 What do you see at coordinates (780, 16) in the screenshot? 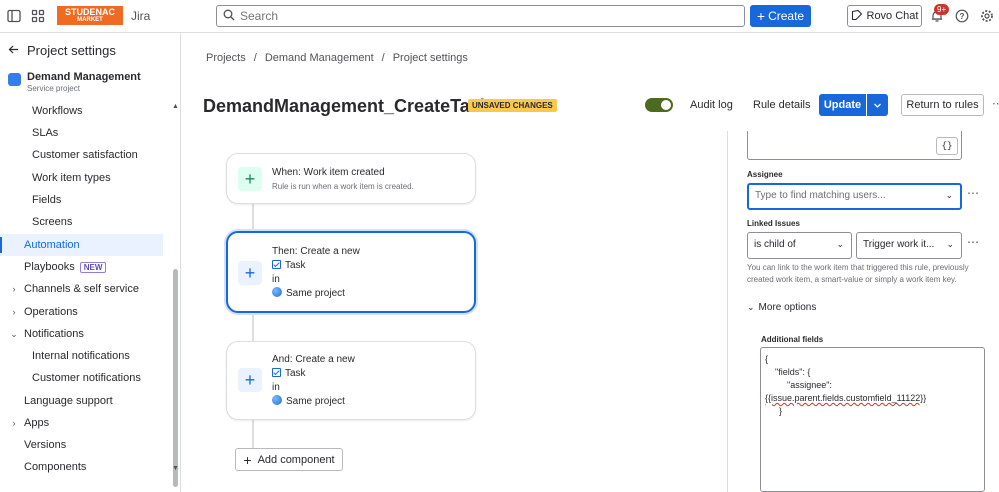
I see `create-button: + Create` at bounding box center [780, 16].